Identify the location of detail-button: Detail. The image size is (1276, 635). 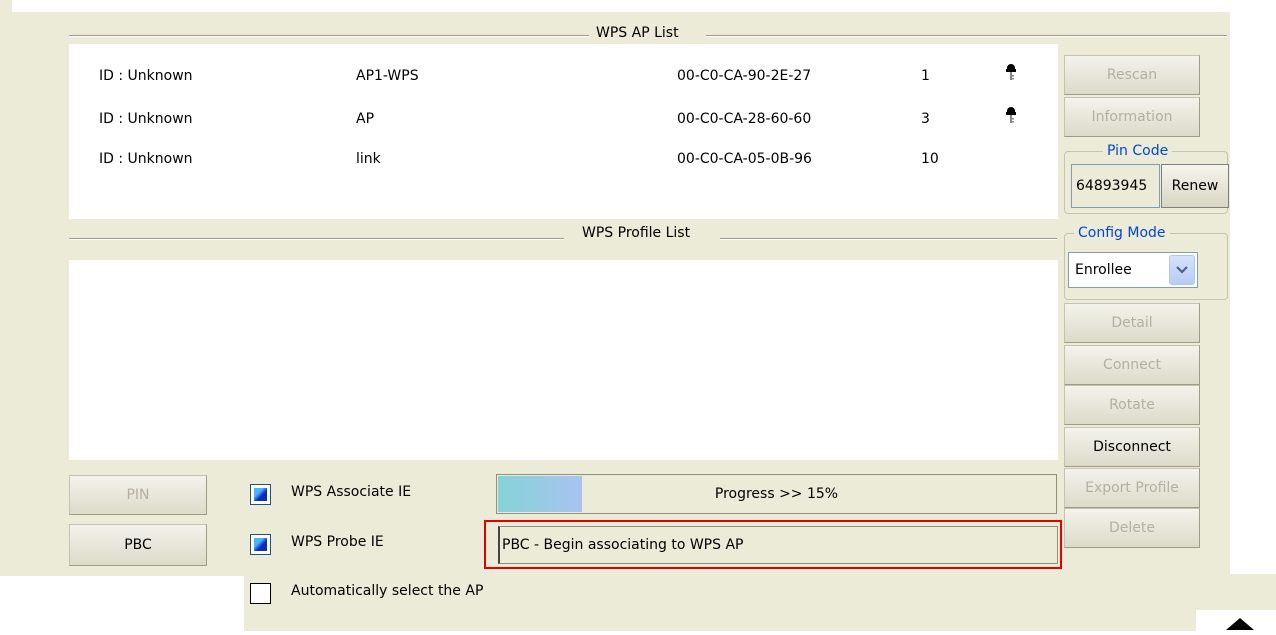
(1132, 323).